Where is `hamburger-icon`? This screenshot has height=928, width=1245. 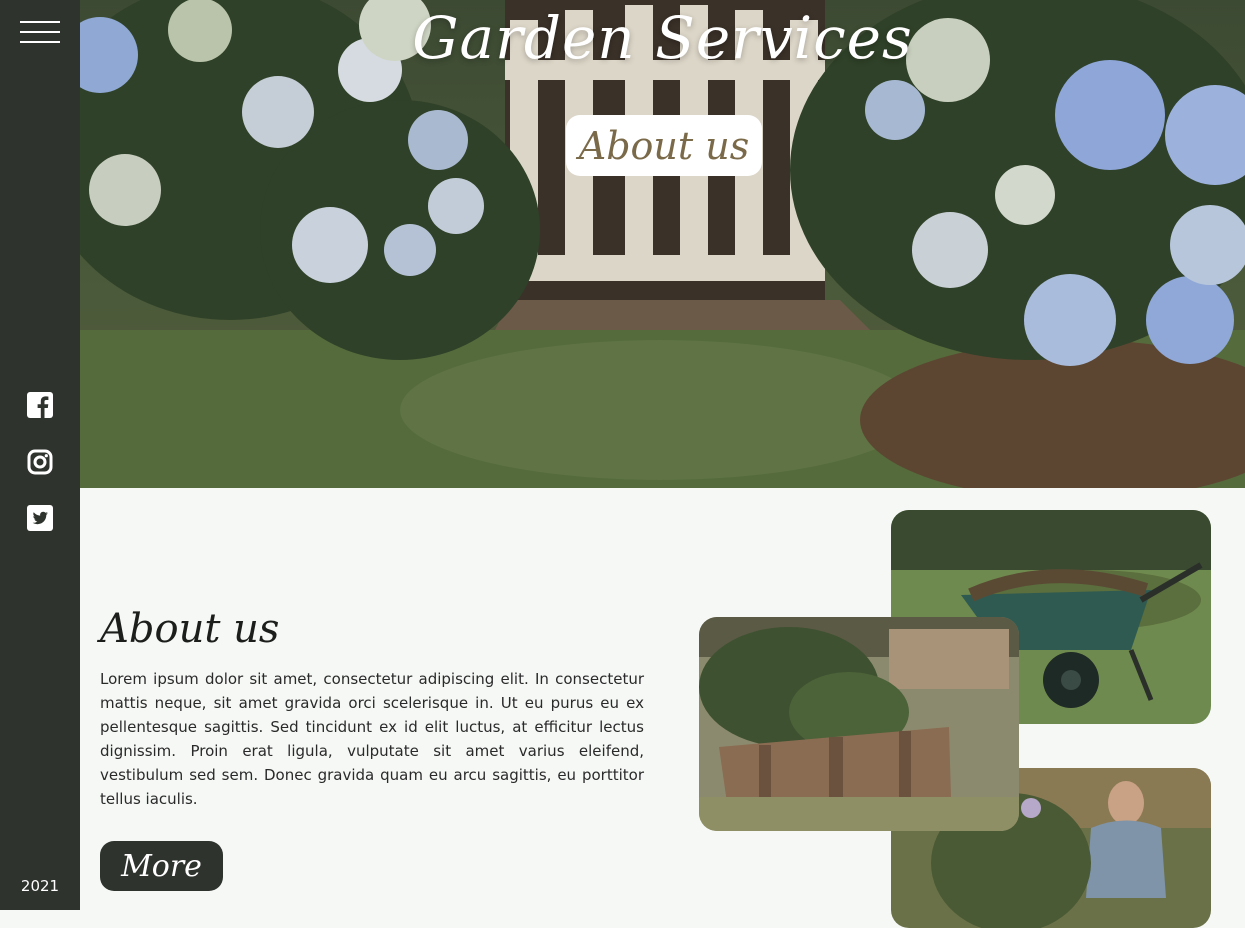 hamburger-icon is located at coordinates (40, 32).